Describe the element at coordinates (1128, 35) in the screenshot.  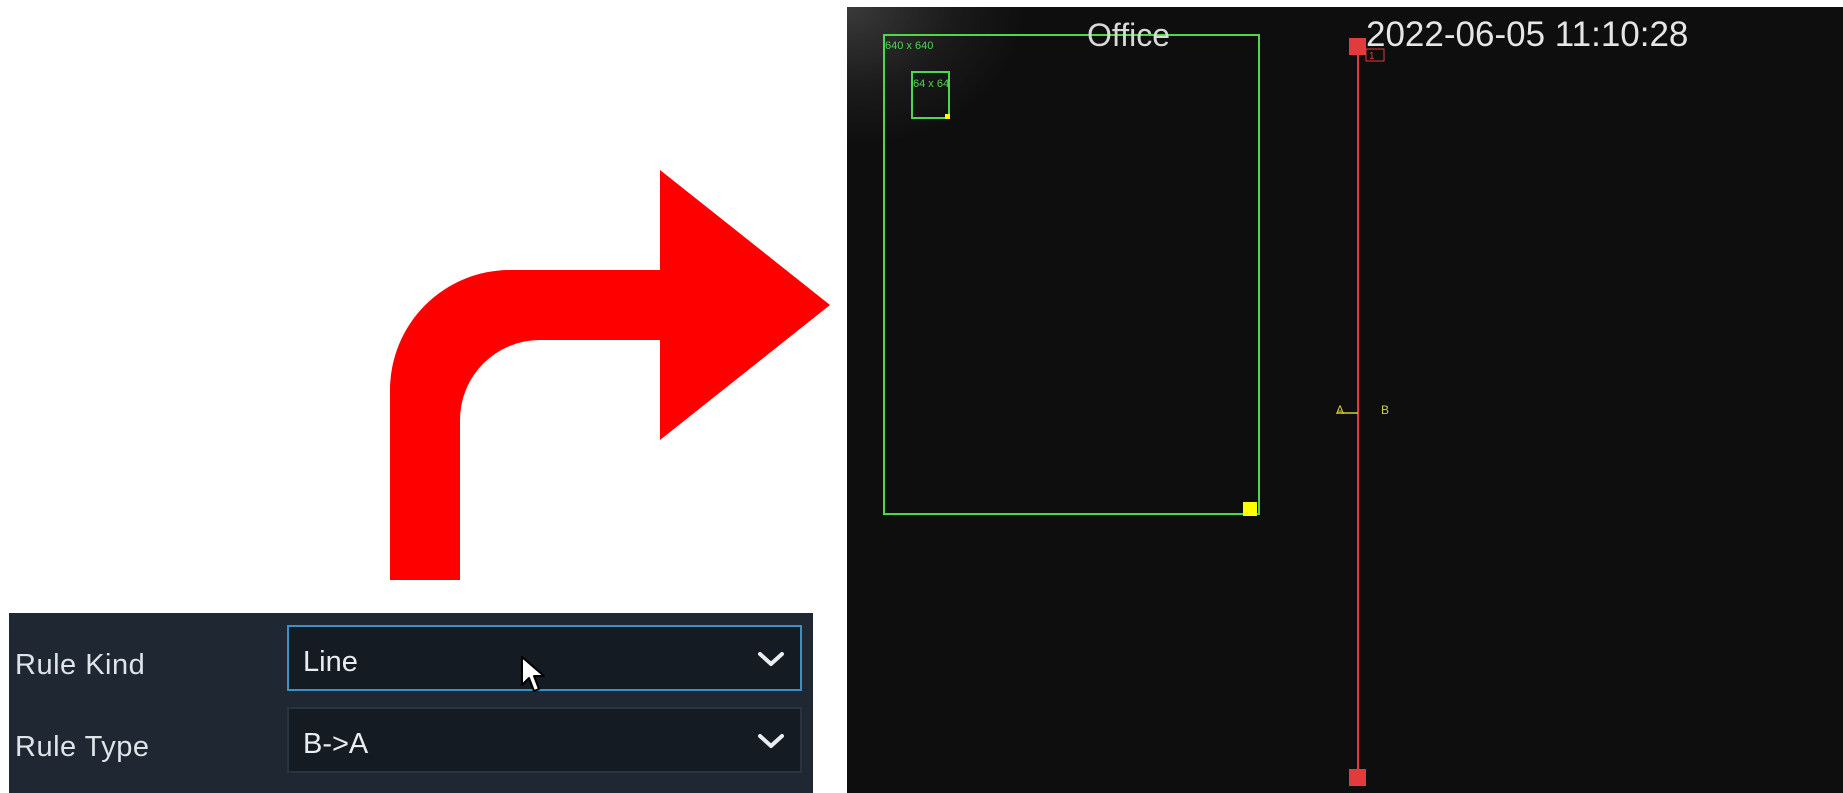
I see `channel-name: Office` at that location.